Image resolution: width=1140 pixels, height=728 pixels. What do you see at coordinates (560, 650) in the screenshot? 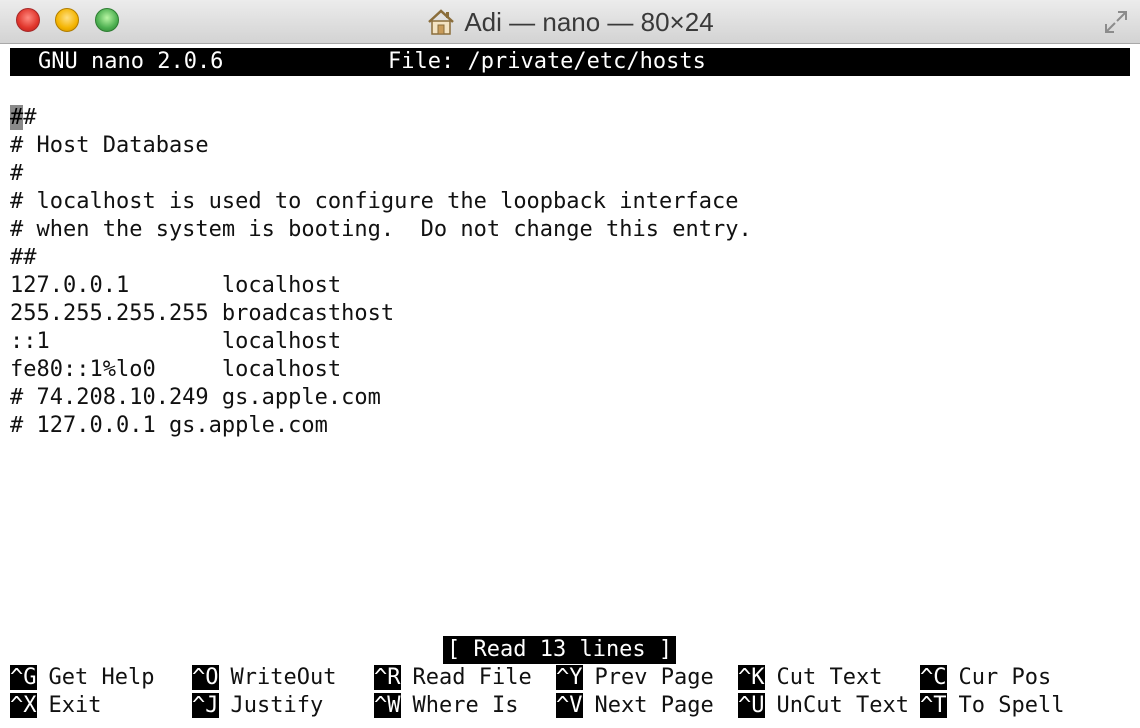
I see `status-message: [ Read 13 lines ]` at bounding box center [560, 650].